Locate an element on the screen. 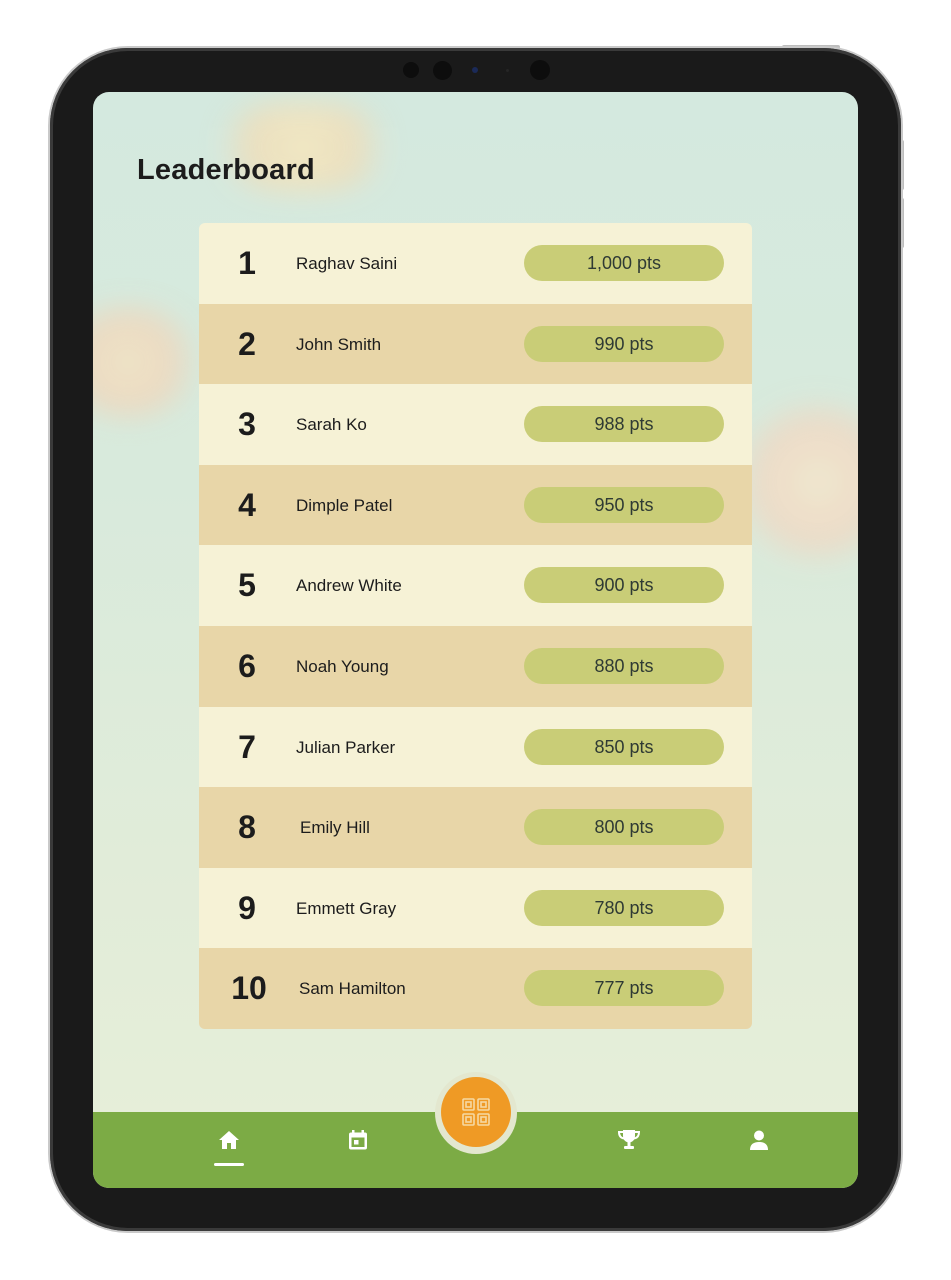  points-badge: 900 pts is located at coordinates (624, 585).